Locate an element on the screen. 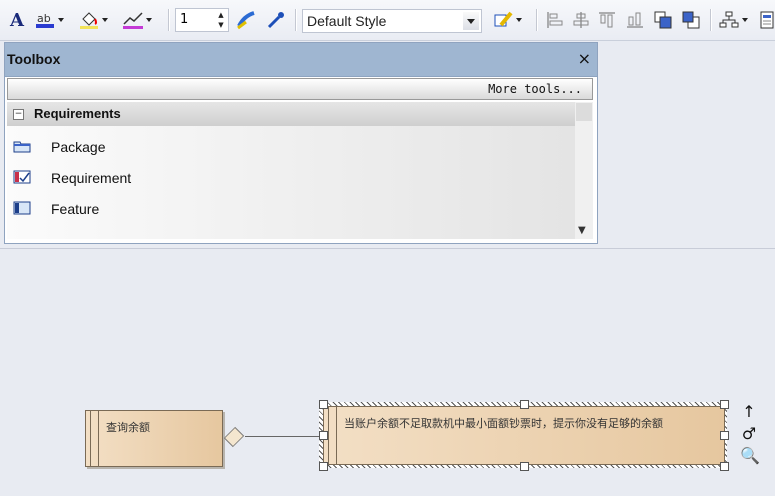  toolbox-item-label: Package is located at coordinates (78, 147).